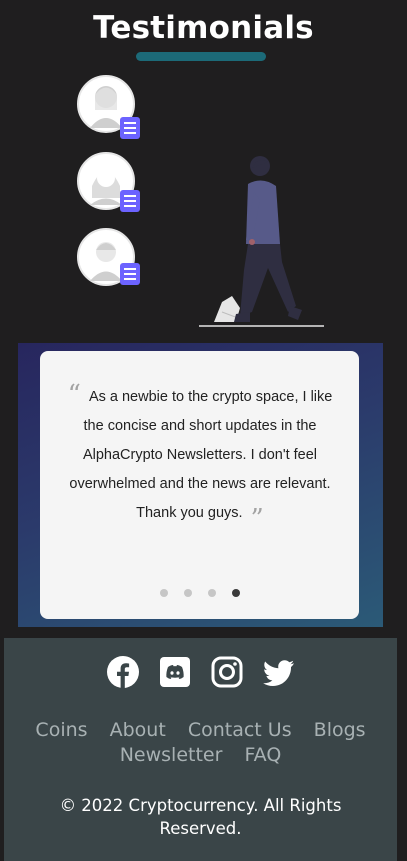  What do you see at coordinates (278, 672) in the screenshot?
I see `twitter-icon` at bounding box center [278, 672].